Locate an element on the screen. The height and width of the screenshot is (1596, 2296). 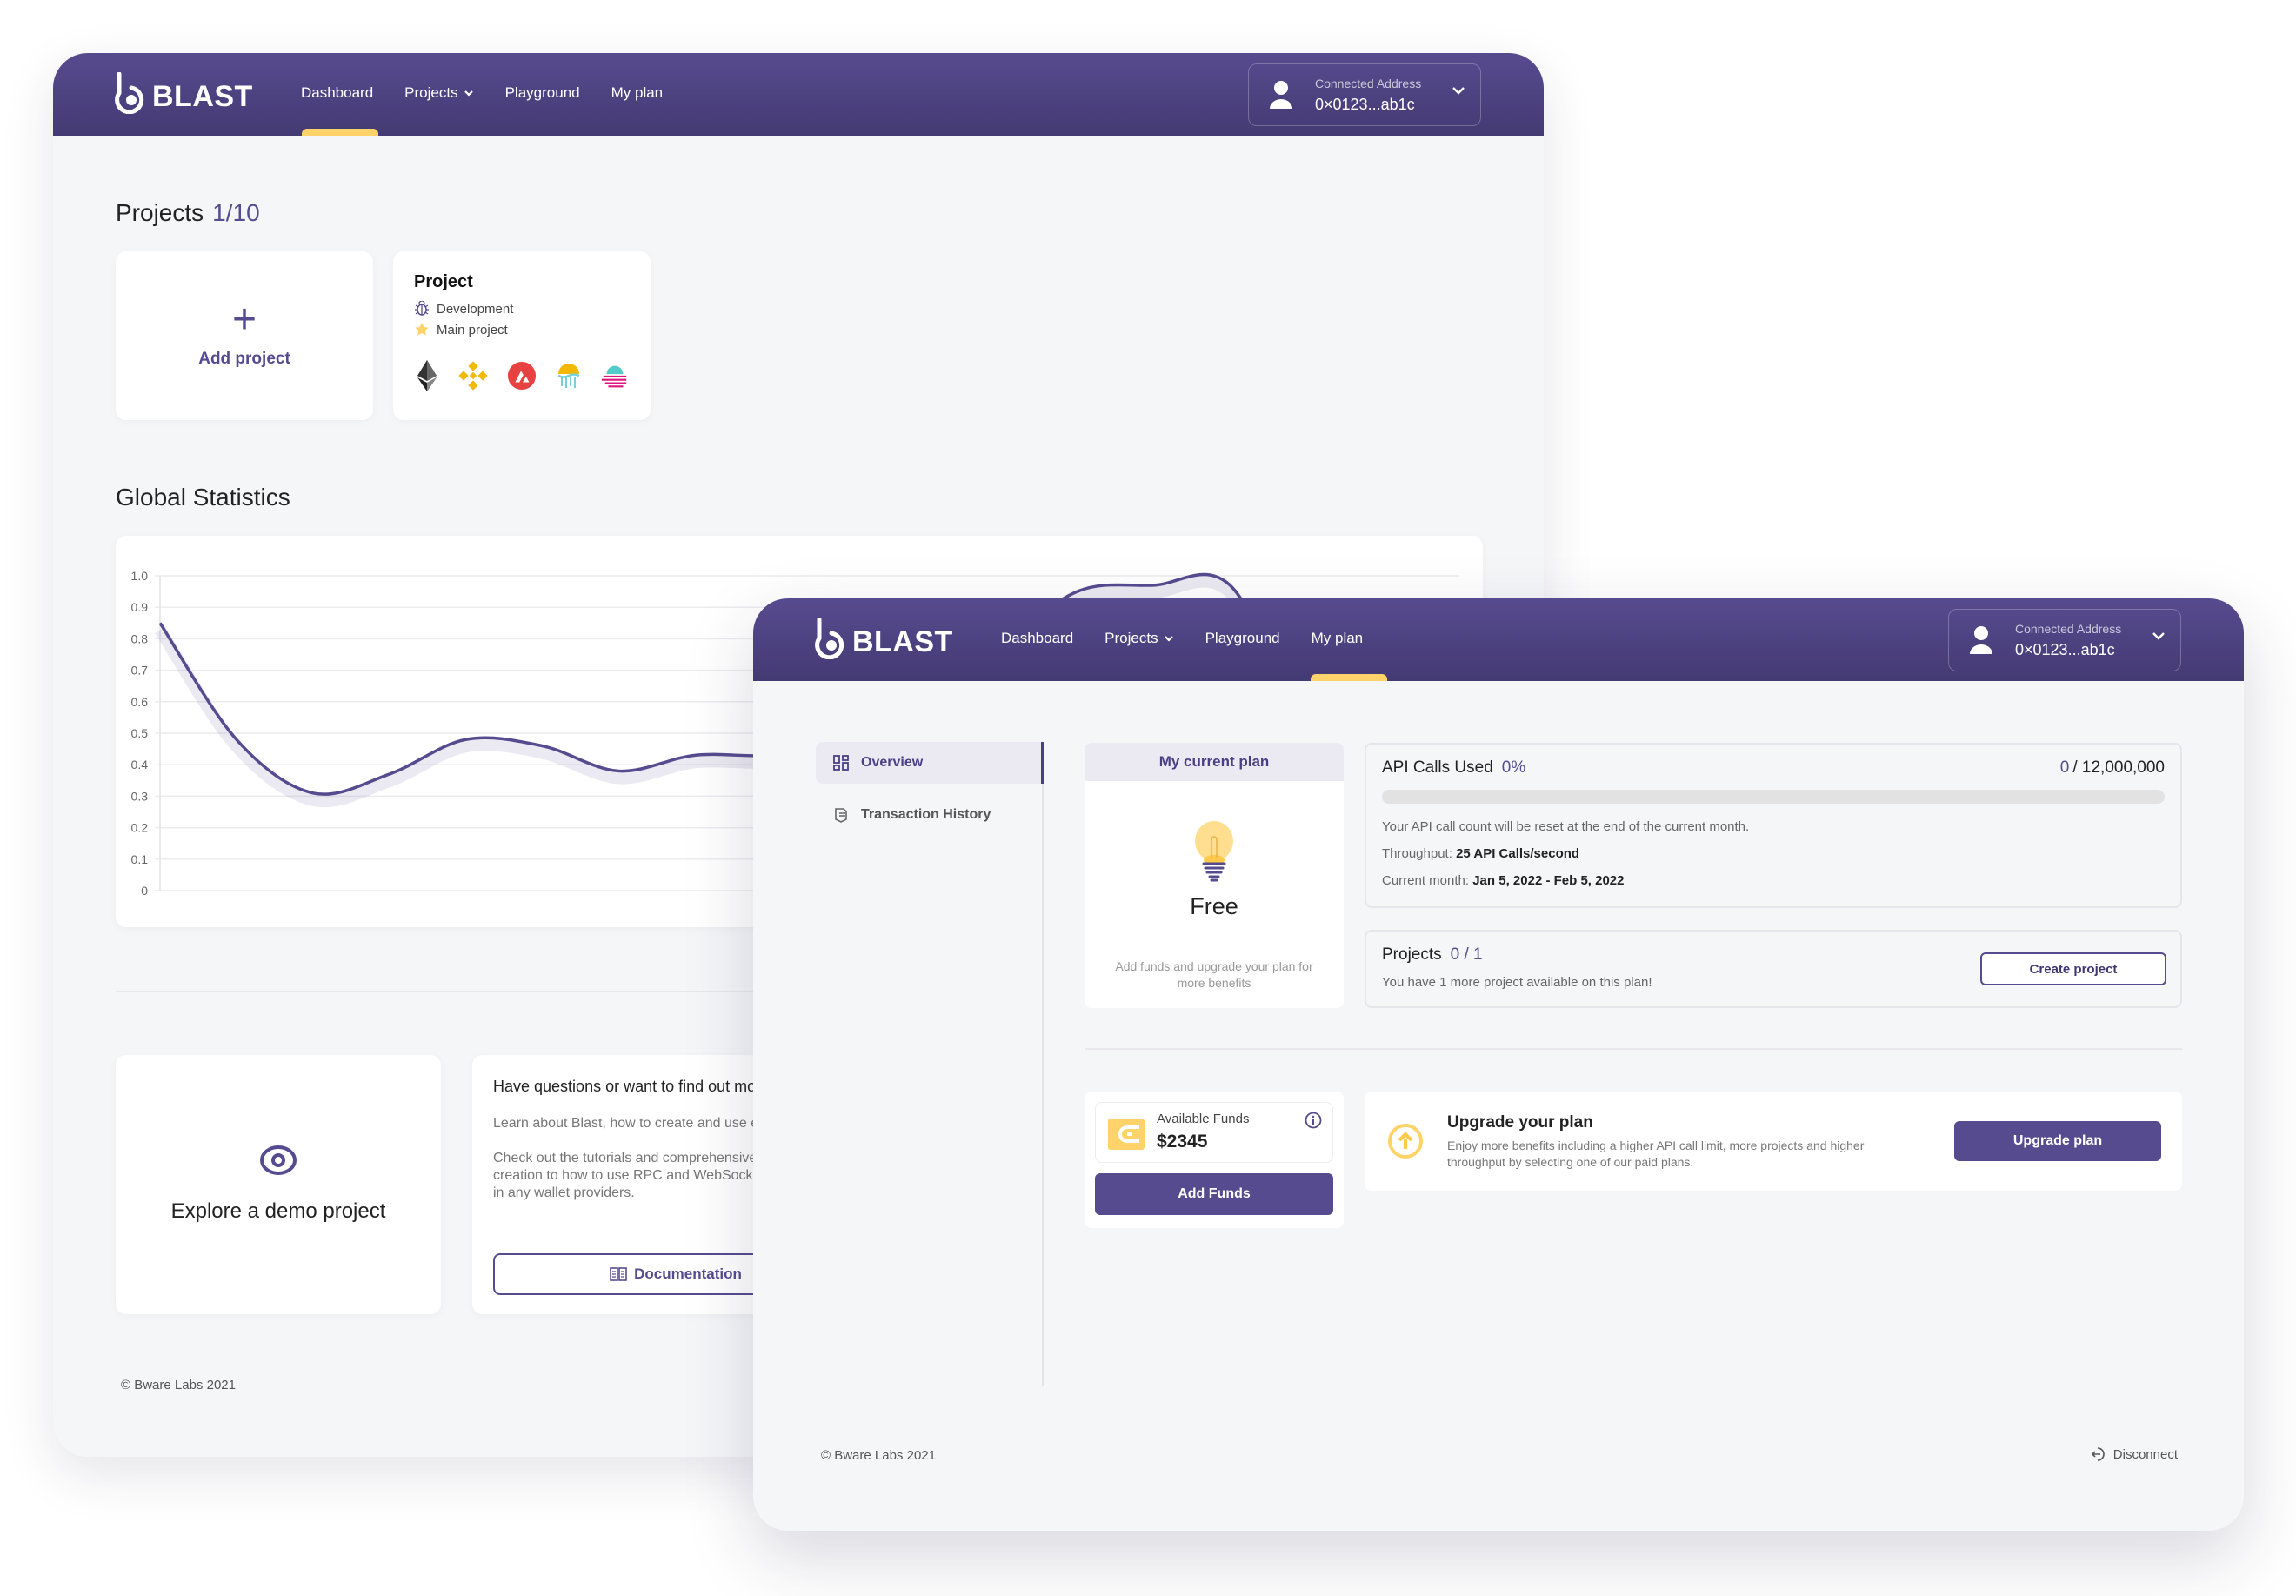
y-tick-label: 0.2 is located at coordinates (140, 828).